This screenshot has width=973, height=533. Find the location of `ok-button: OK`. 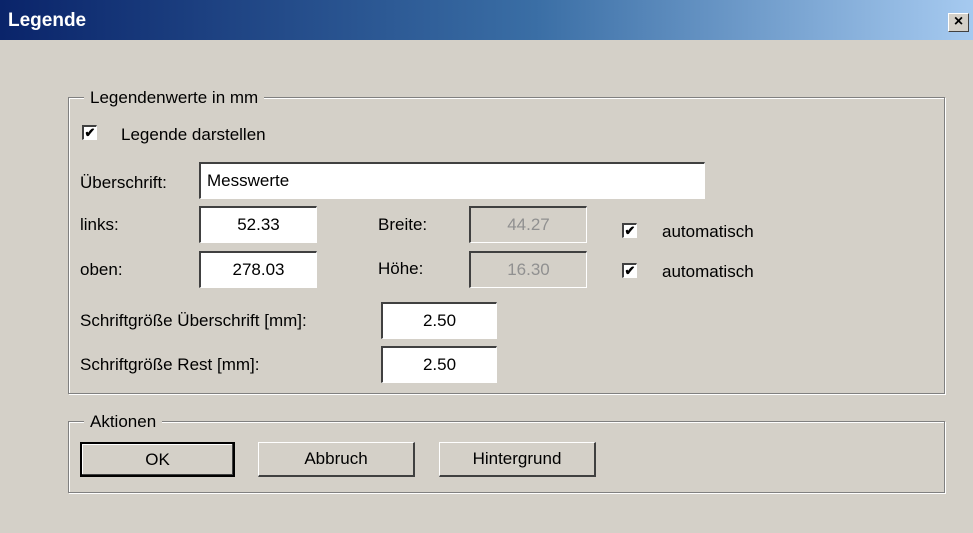

ok-button: OK is located at coordinates (157, 459).